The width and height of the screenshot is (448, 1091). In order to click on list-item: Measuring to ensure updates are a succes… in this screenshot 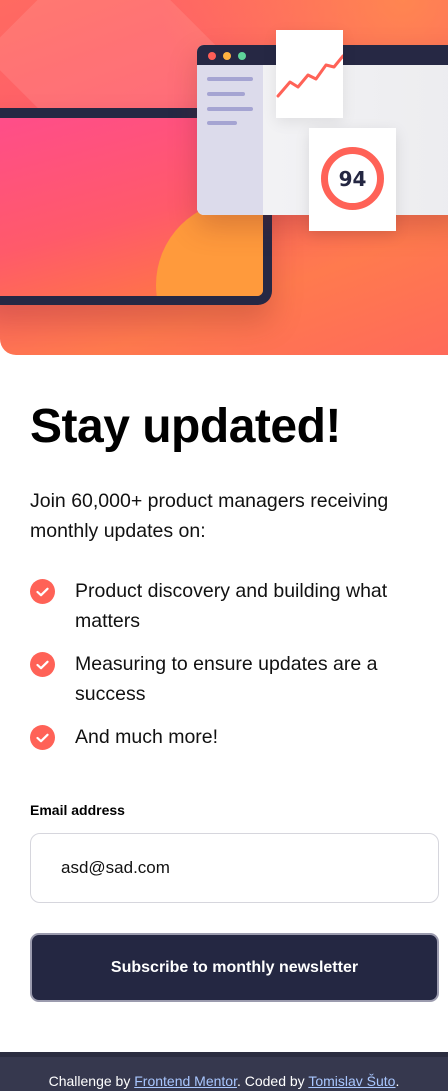, I will do `click(226, 679)`.